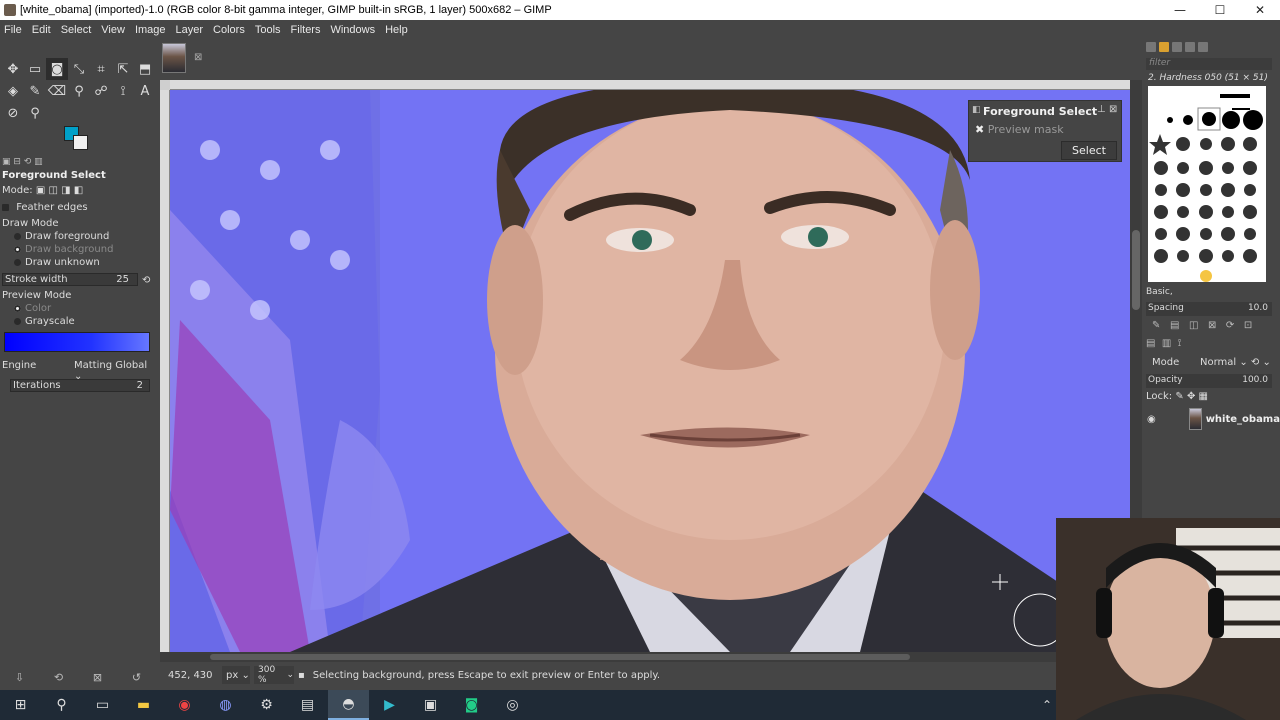 The width and height of the screenshot is (1280, 720). Describe the element at coordinates (1150, 343) in the screenshot. I see `layers-tab-icon: ▤` at that location.